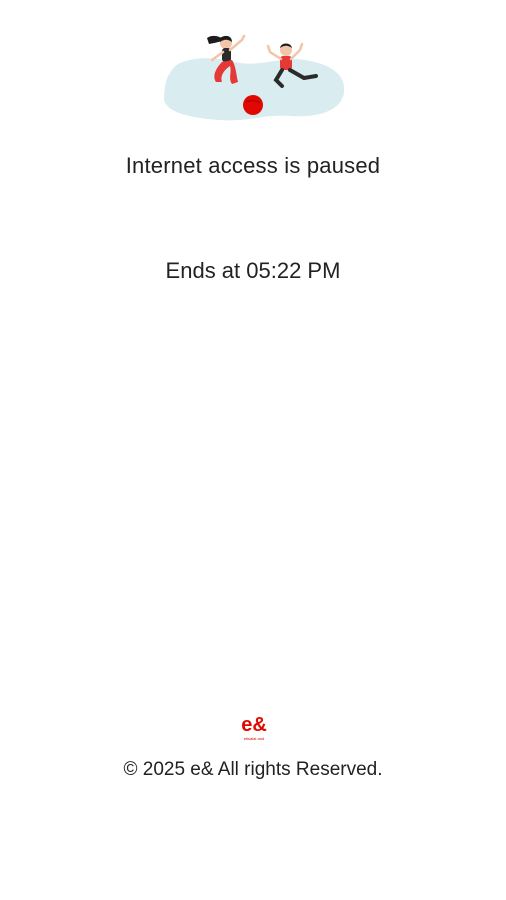 The image size is (506, 900). Describe the element at coordinates (253, 165) in the screenshot. I see `paused-title: Internet access is paused` at that location.